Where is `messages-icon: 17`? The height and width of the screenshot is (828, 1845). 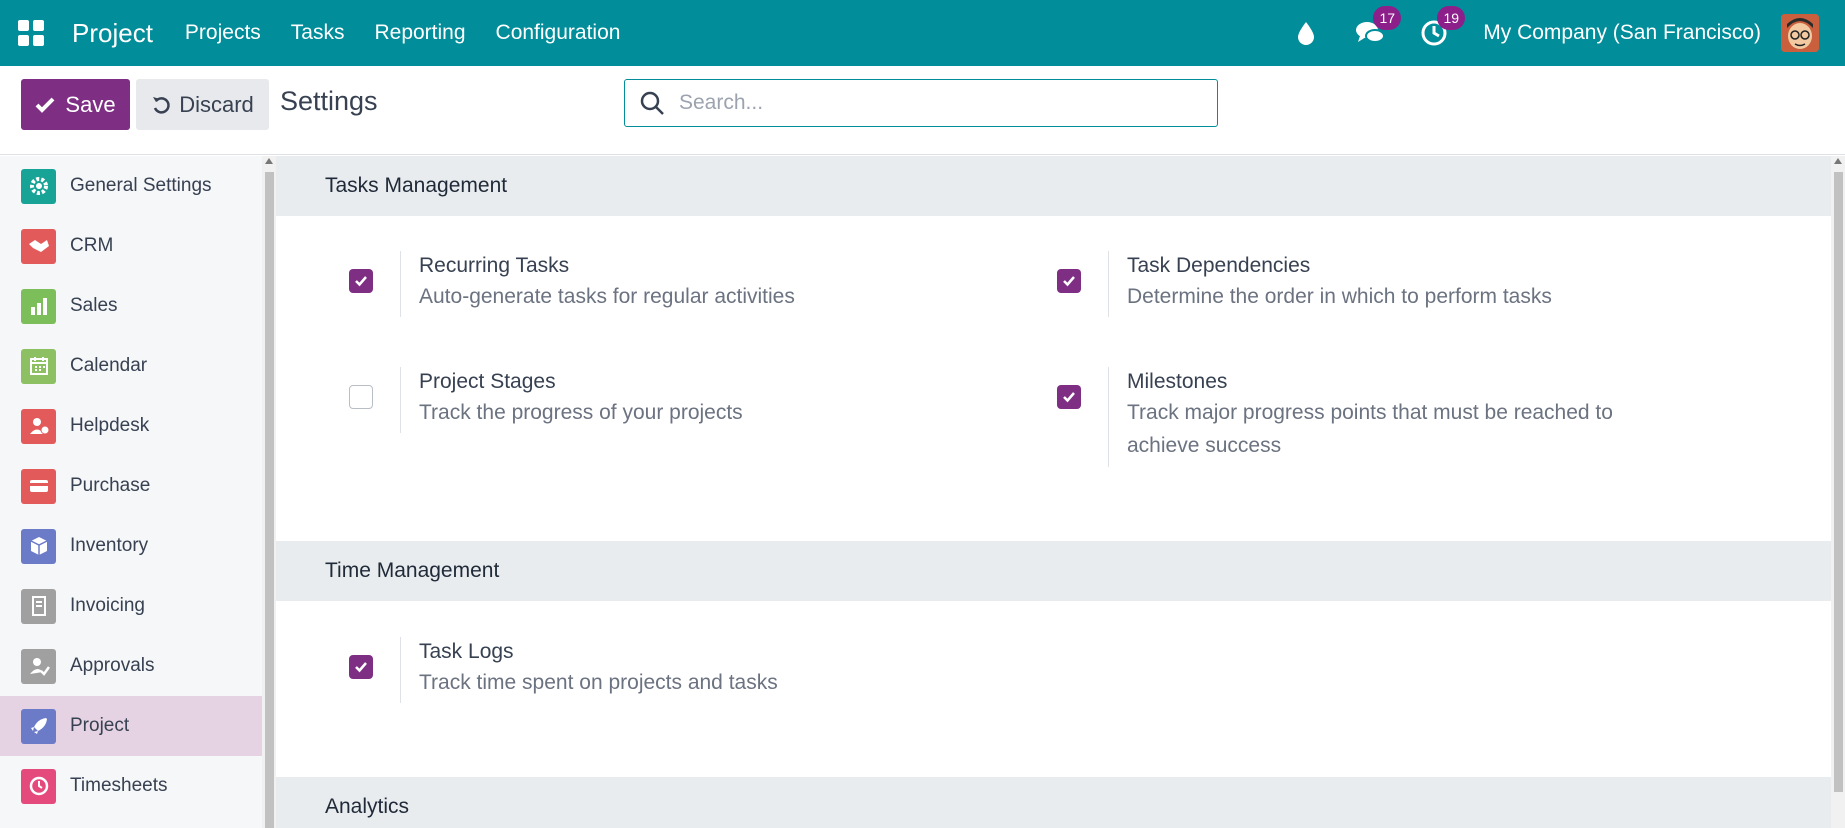
messages-icon: 17 is located at coordinates (1378, 27).